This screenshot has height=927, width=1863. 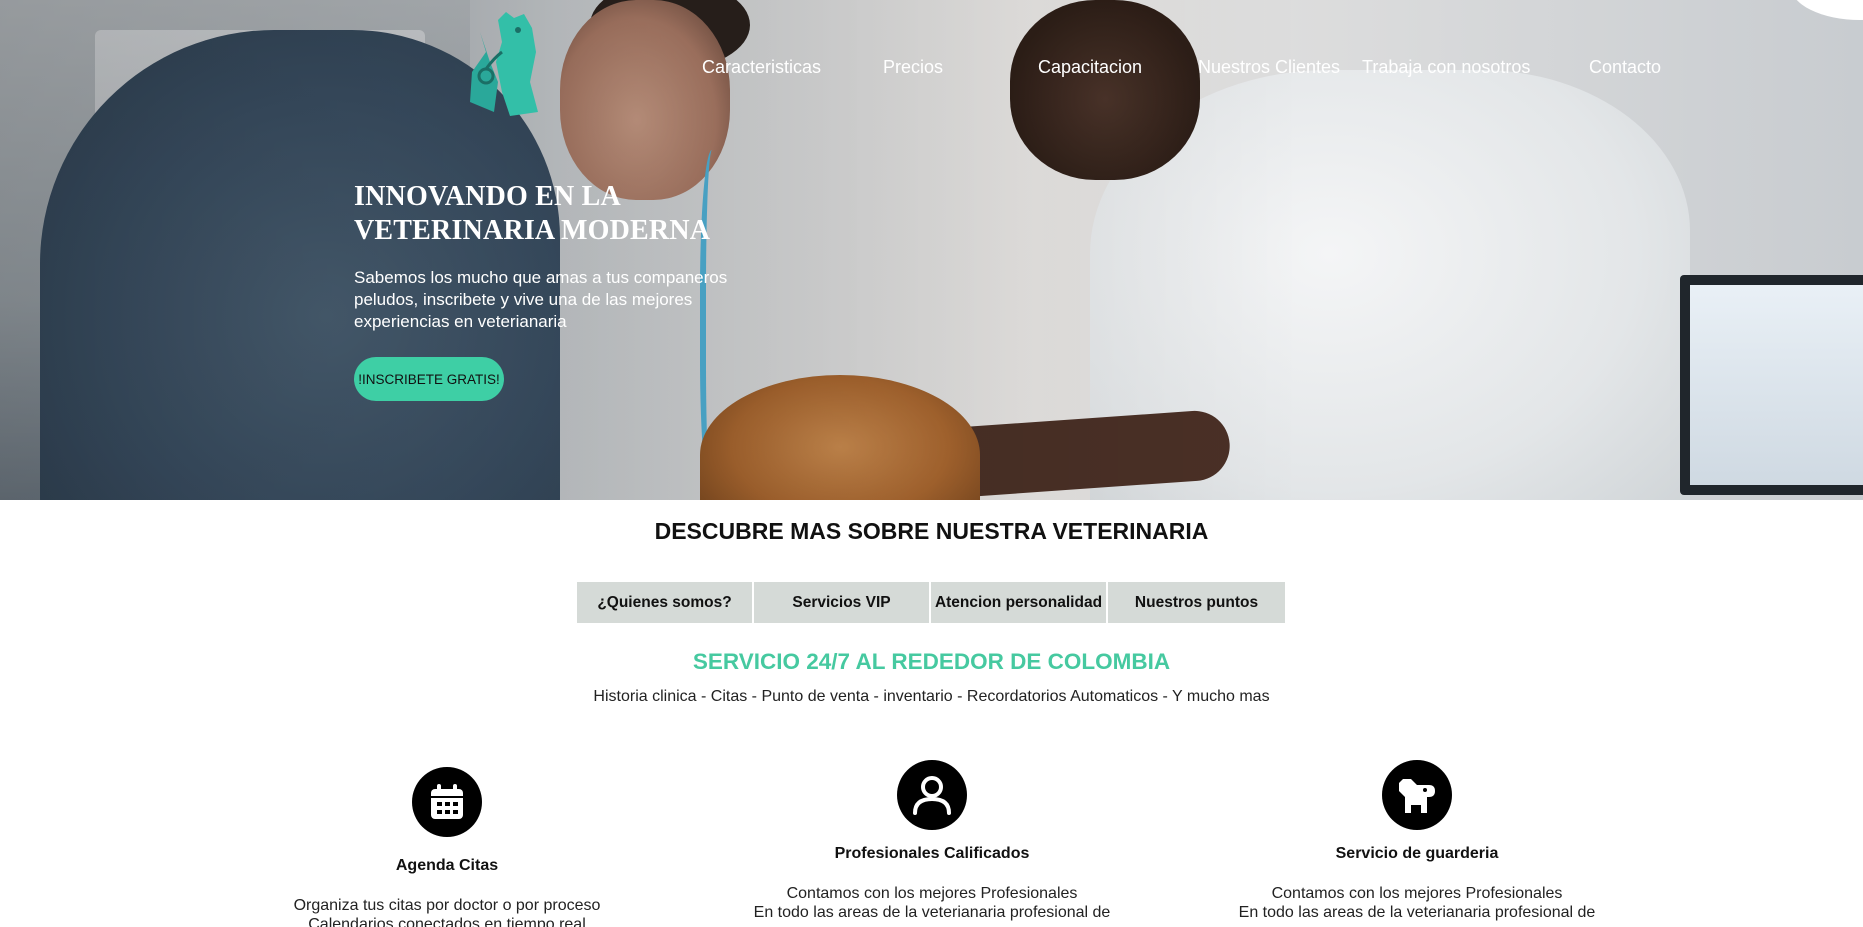 I want to click on user-icon, so click(x=932, y=795).